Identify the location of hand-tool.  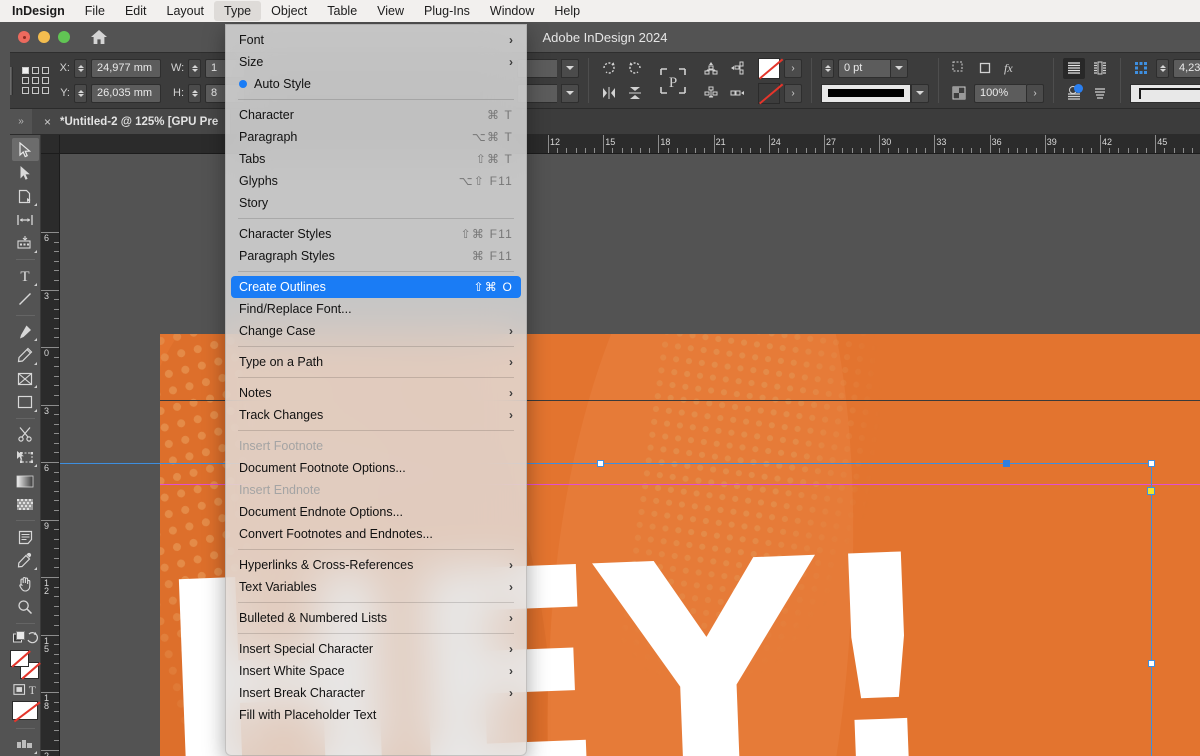
(25, 583).